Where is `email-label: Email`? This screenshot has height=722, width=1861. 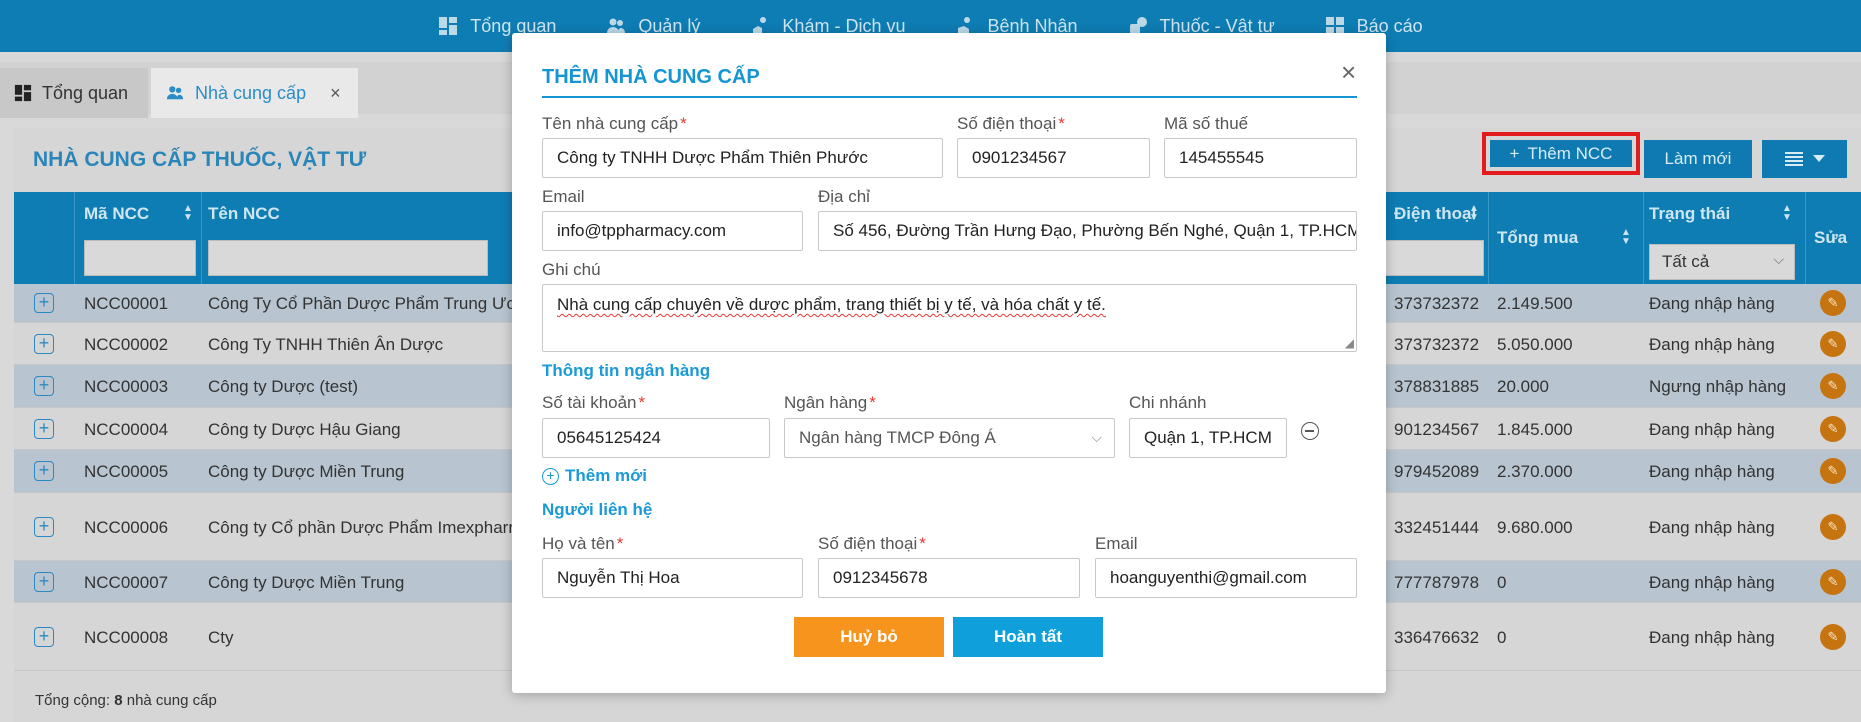
email-label: Email is located at coordinates (563, 196).